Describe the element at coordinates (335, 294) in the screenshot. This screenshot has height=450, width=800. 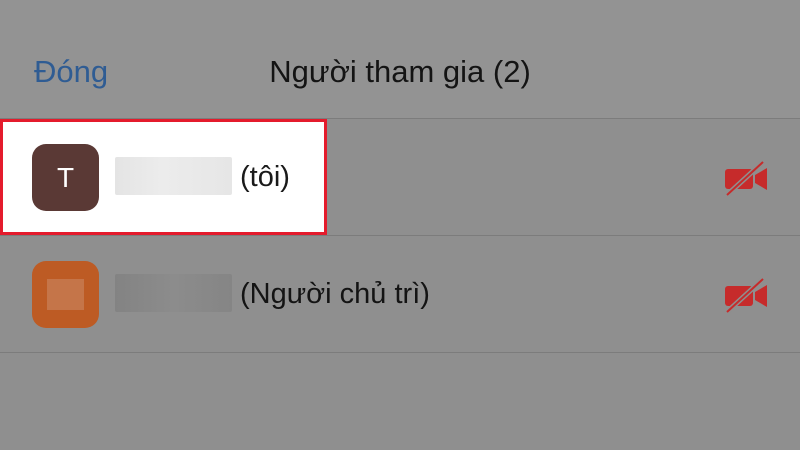
I see `name-suffix: (Người chủ trì)` at that location.